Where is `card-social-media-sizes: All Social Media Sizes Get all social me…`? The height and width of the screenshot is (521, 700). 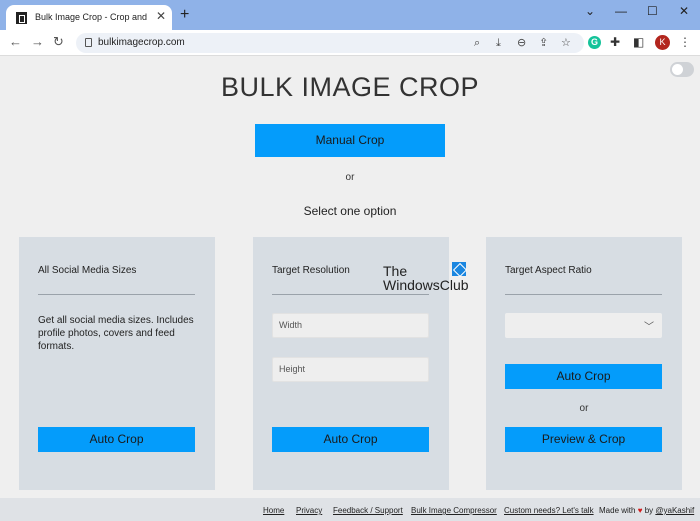 card-social-media-sizes: All Social Media Sizes Get all social me… is located at coordinates (117, 363).